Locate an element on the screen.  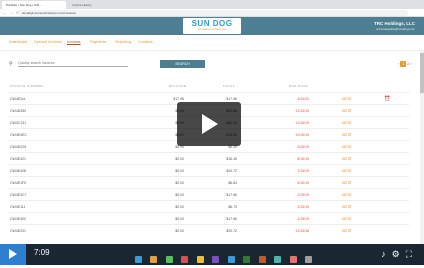
pagination: ‹ 1 2 › is located at coordinates (405, 64).